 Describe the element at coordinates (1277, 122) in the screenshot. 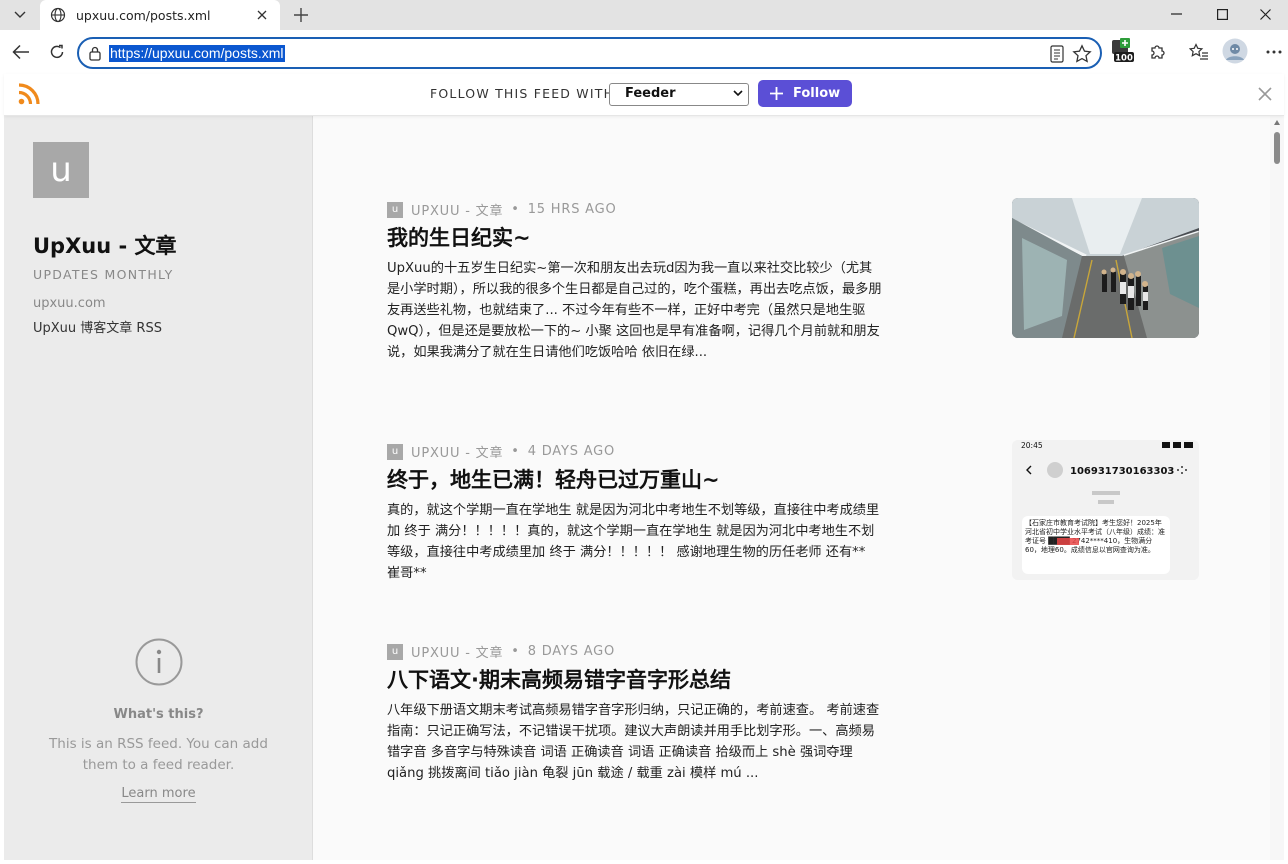

I see `scroll-up-arrow-icon` at that location.